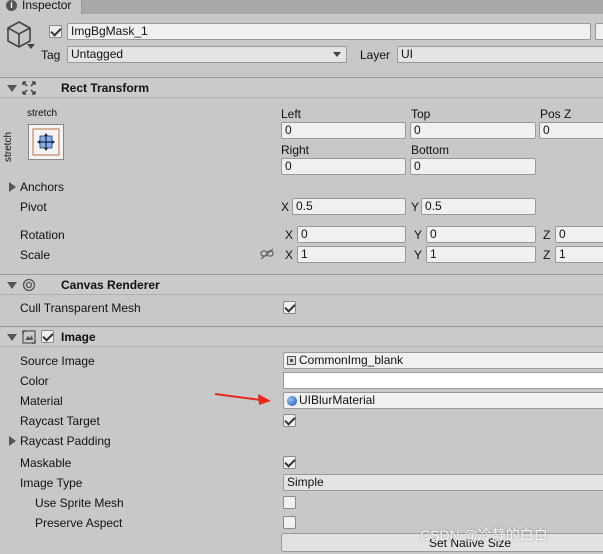  What do you see at coordinates (407, 54) in the screenshot?
I see `layer-value: UI` at bounding box center [407, 54].